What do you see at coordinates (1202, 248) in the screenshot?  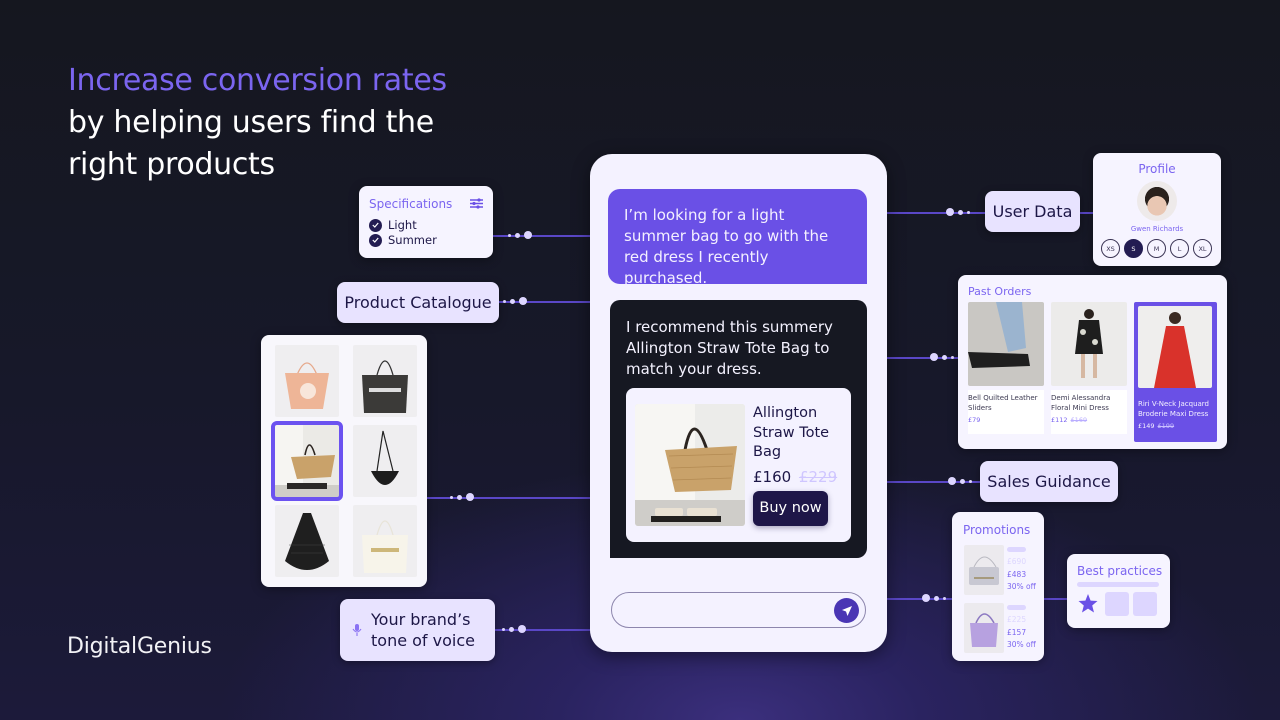 I see `size-option-xl: XL` at bounding box center [1202, 248].